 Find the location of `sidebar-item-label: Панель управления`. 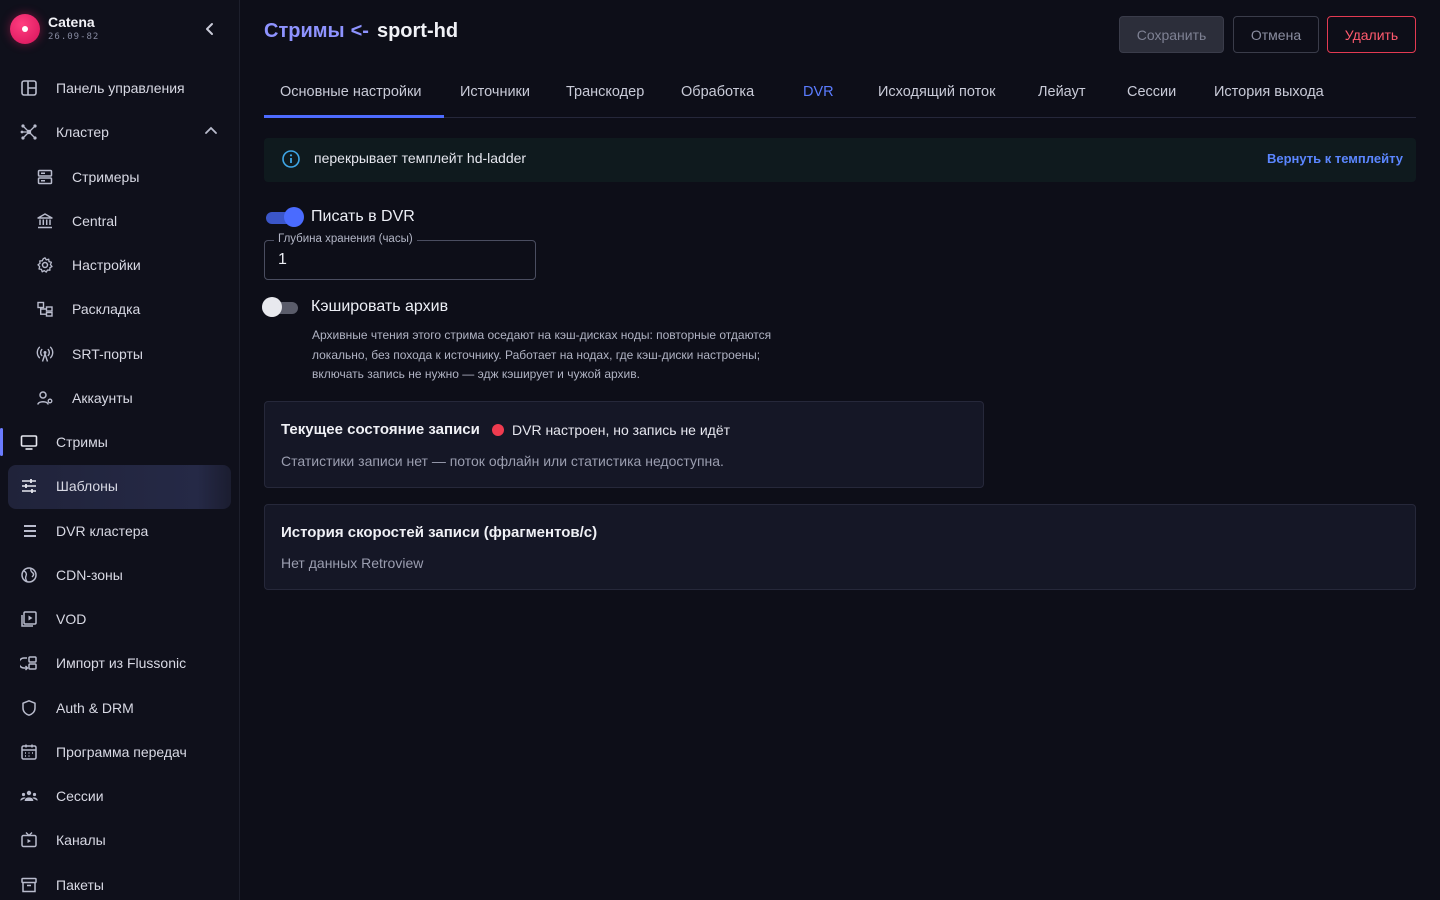

sidebar-item-label: Панель управления is located at coordinates (120, 88).